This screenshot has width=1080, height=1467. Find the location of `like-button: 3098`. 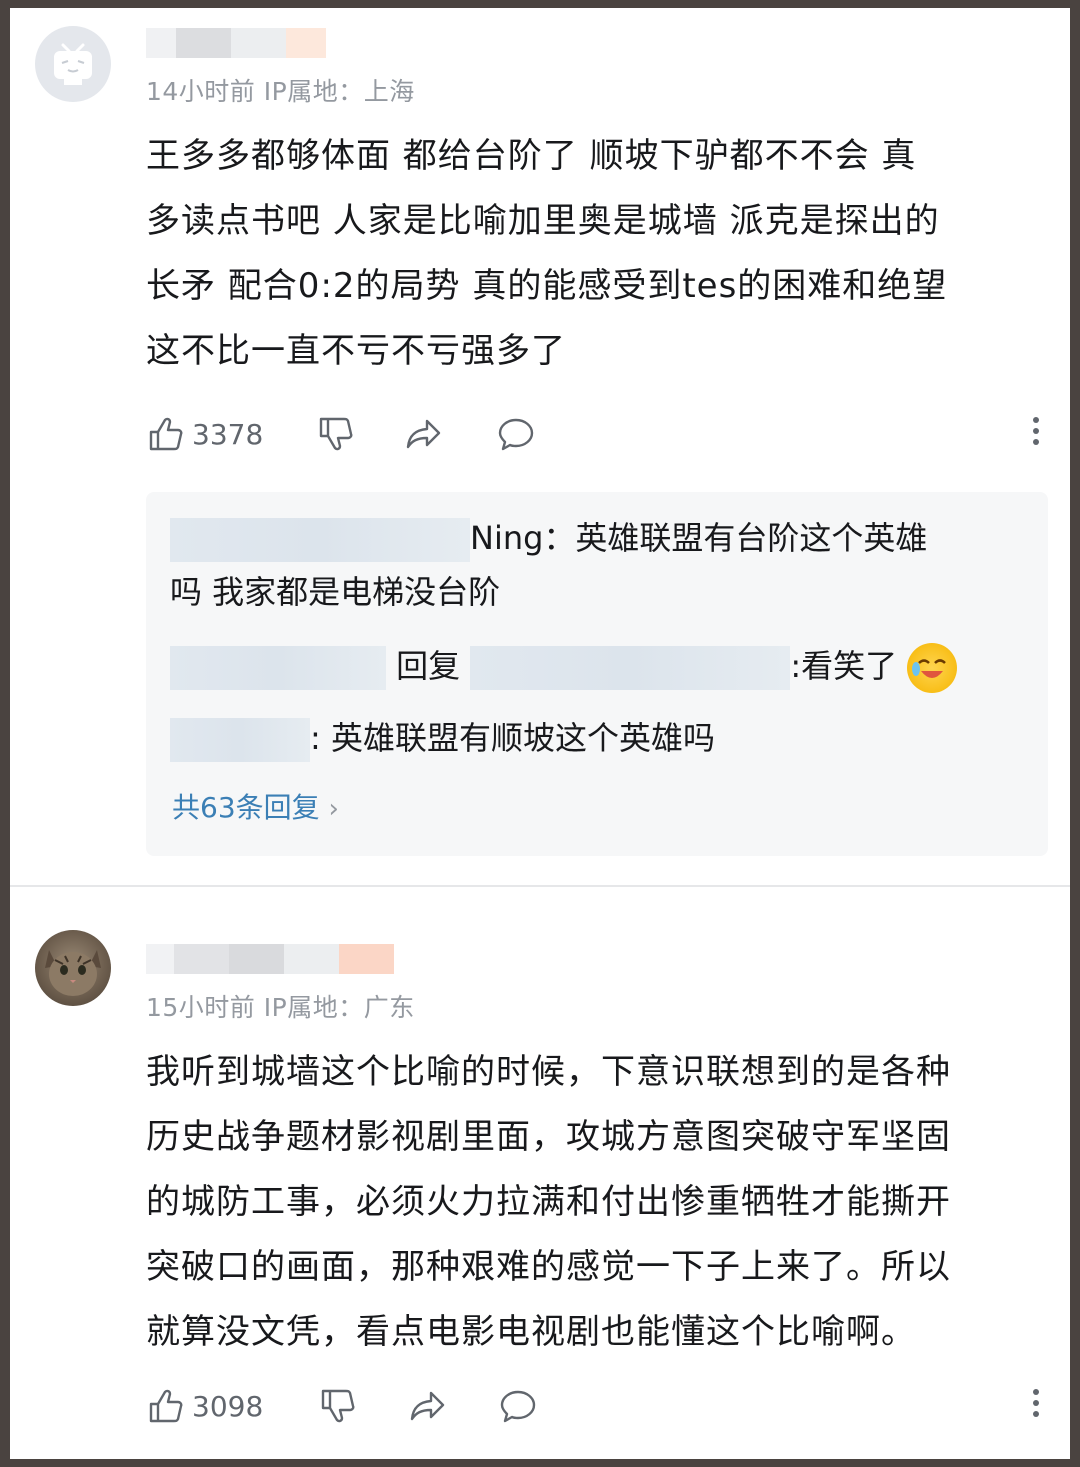

like-button: 3098 is located at coordinates (204, 1406).